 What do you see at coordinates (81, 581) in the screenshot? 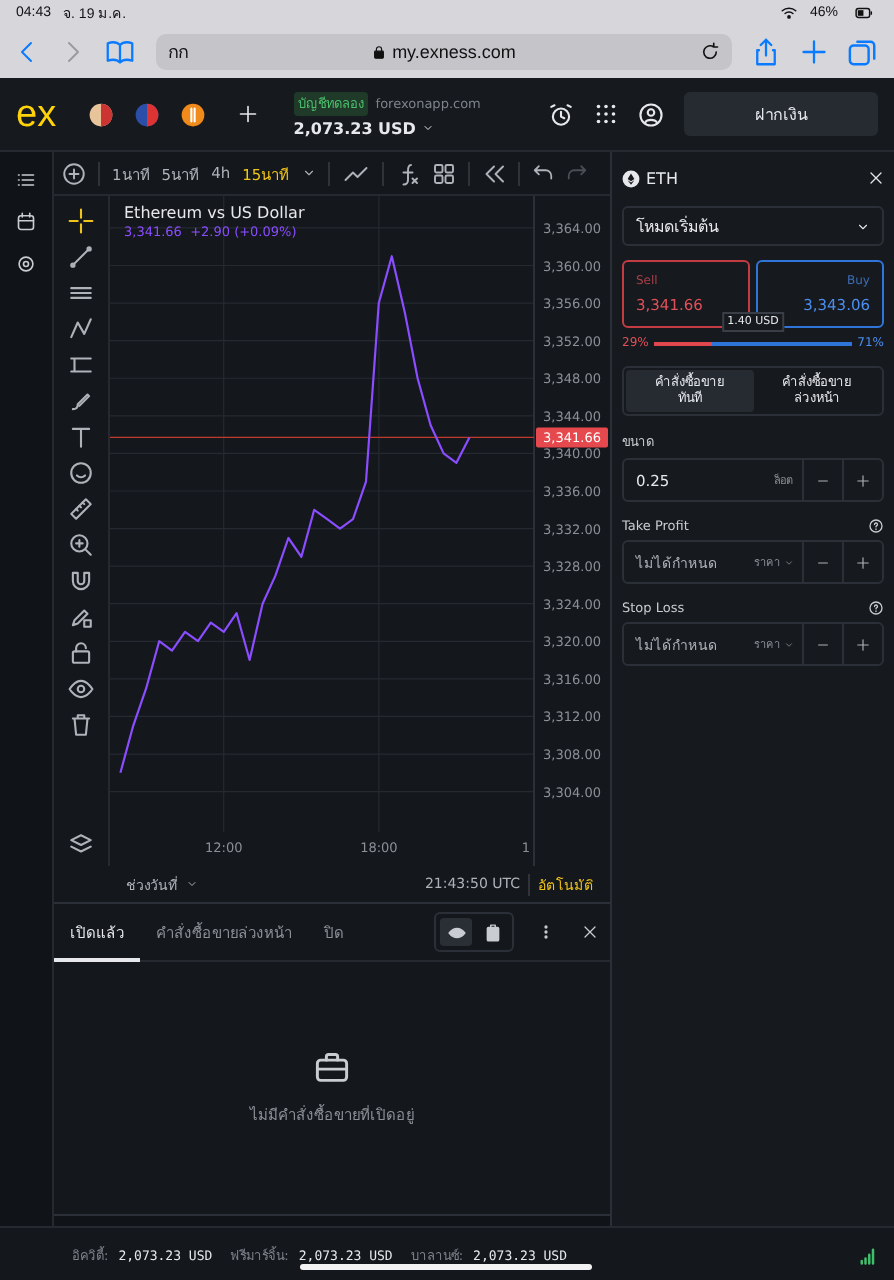
I see `magnet-icon` at bounding box center [81, 581].